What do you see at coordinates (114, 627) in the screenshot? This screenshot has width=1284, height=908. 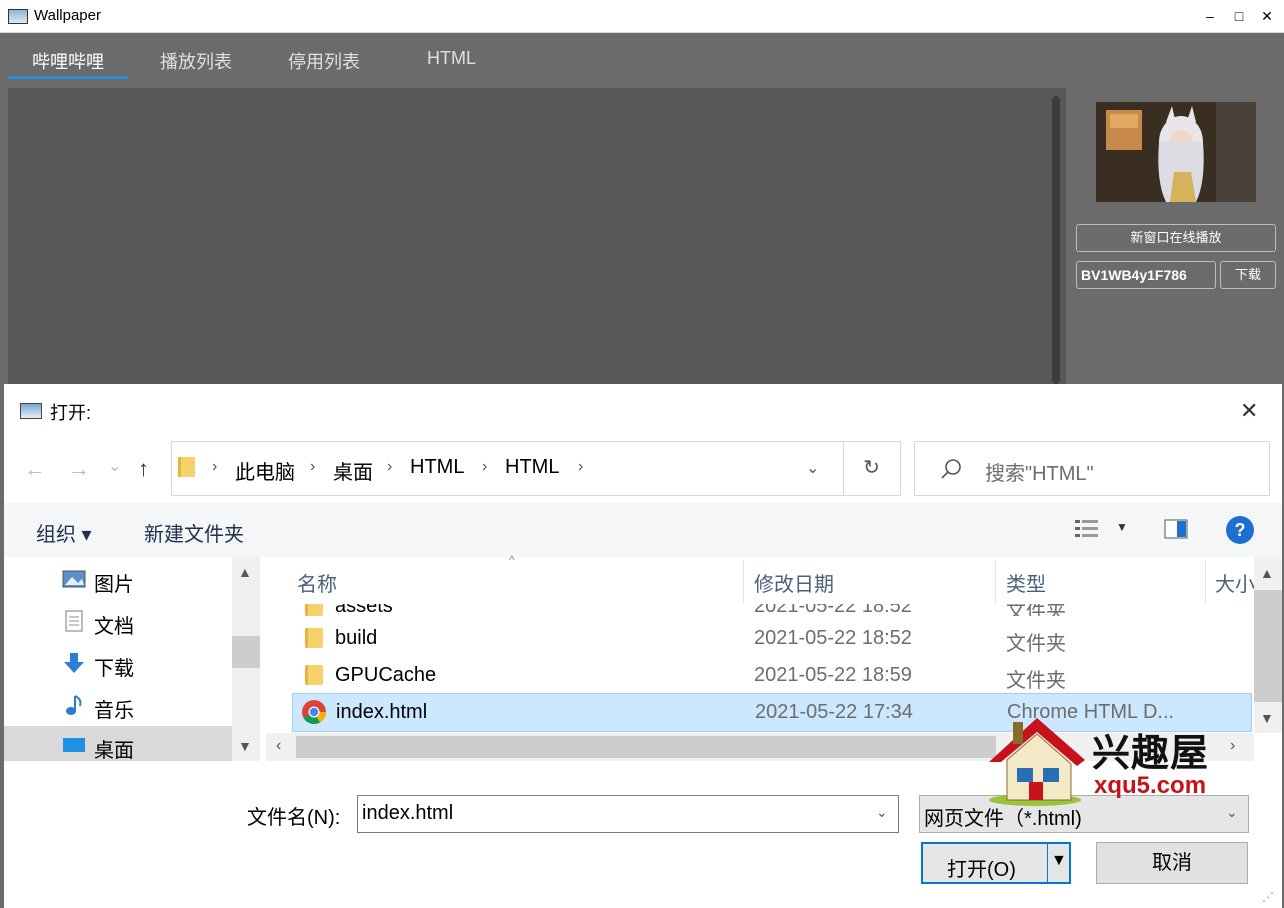 I see `nav-item-label: 文档` at bounding box center [114, 627].